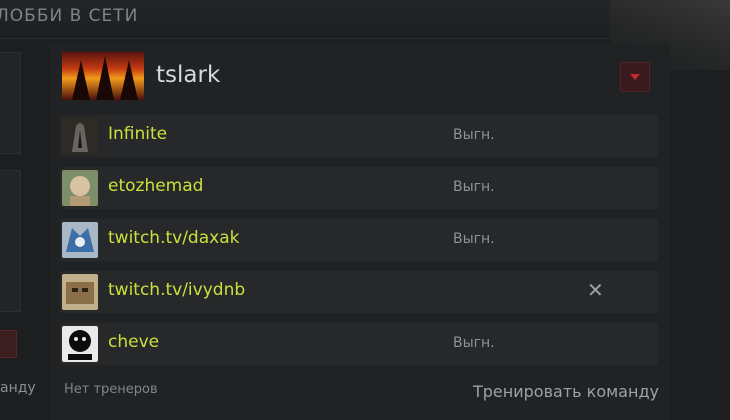  I want to click on coaches-label: Нет тренеров, so click(111, 389).